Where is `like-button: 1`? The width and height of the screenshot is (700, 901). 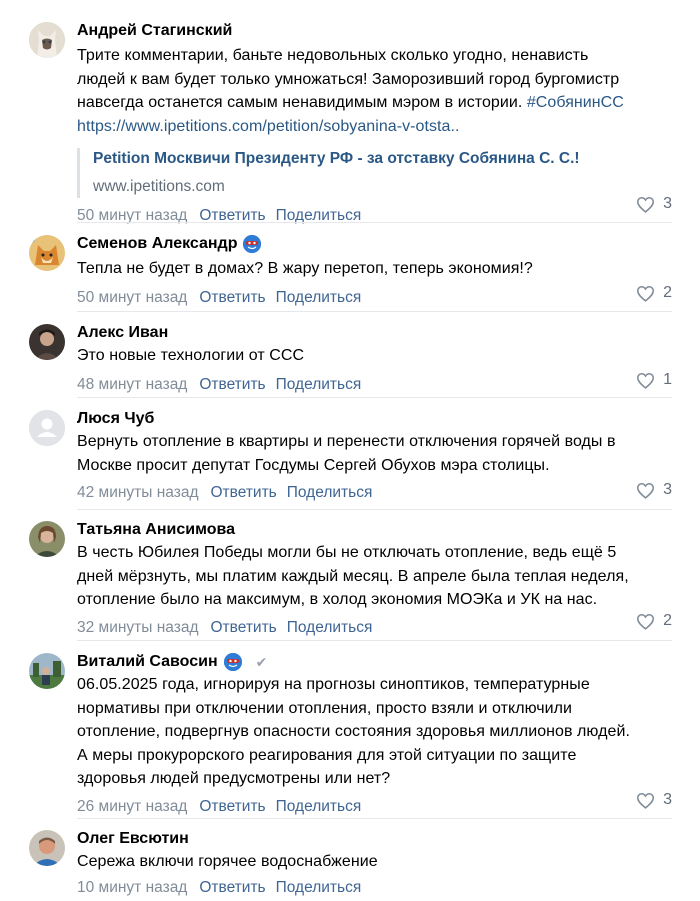
like-button: 1 is located at coordinates (654, 380).